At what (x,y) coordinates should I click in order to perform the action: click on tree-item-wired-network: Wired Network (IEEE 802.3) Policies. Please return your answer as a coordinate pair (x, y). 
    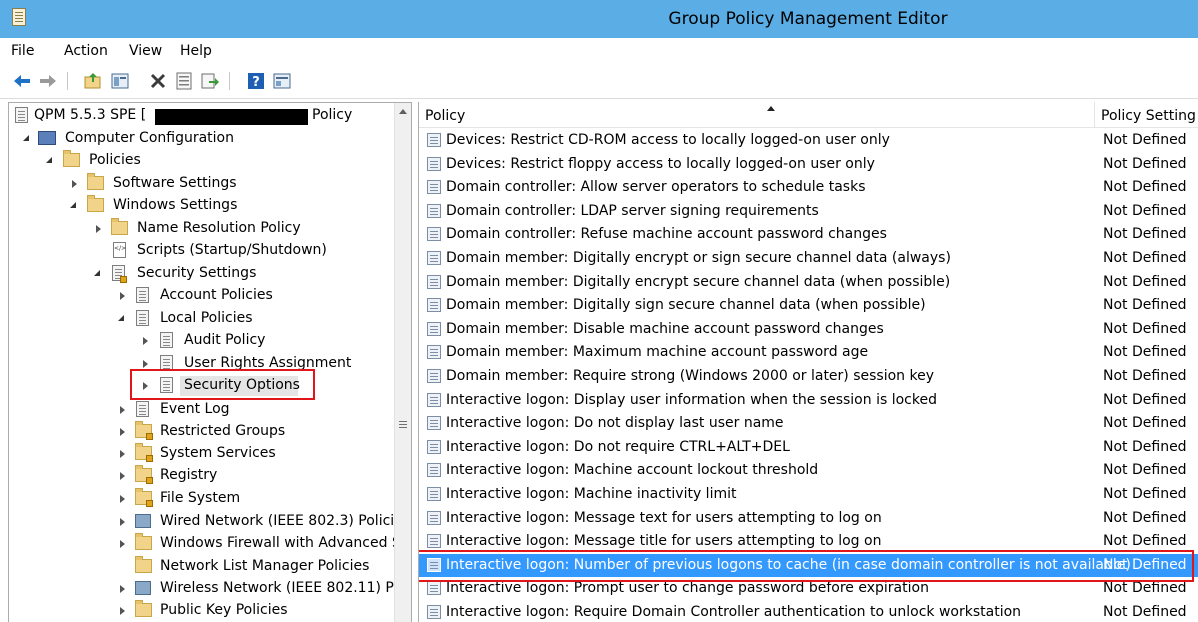
    Looking at the image, I should click on (209, 522).